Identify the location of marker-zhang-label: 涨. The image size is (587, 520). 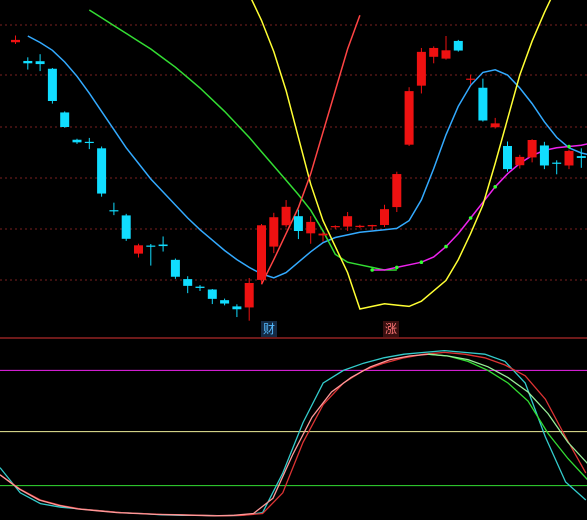
(391, 329).